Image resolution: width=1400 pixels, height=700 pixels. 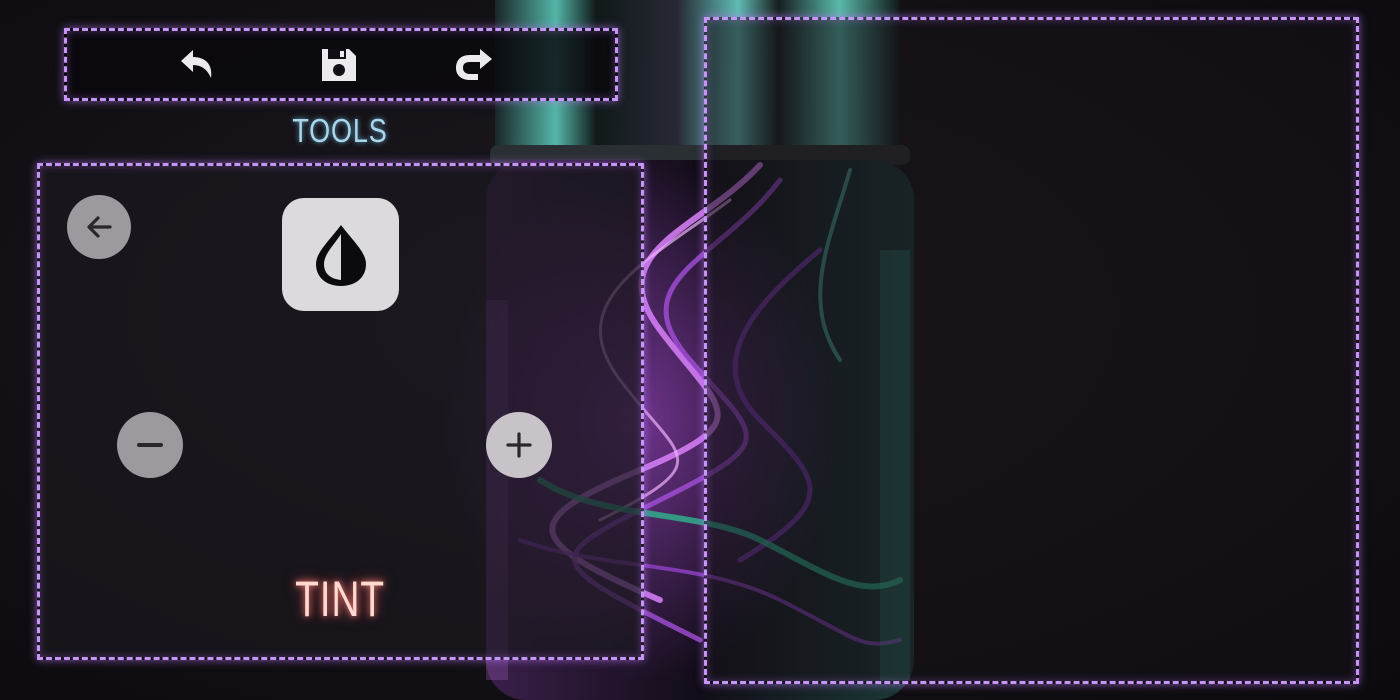 What do you see at coordinates (340, 599) in the screenshot?
I see `active-tool-label: TINT` at bounding box center [340, 599].